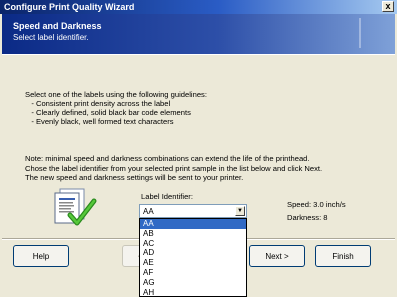  Describe the element at coordinates (193, 253) in the screenshot. I see `dropdown-option: AD` at that location.